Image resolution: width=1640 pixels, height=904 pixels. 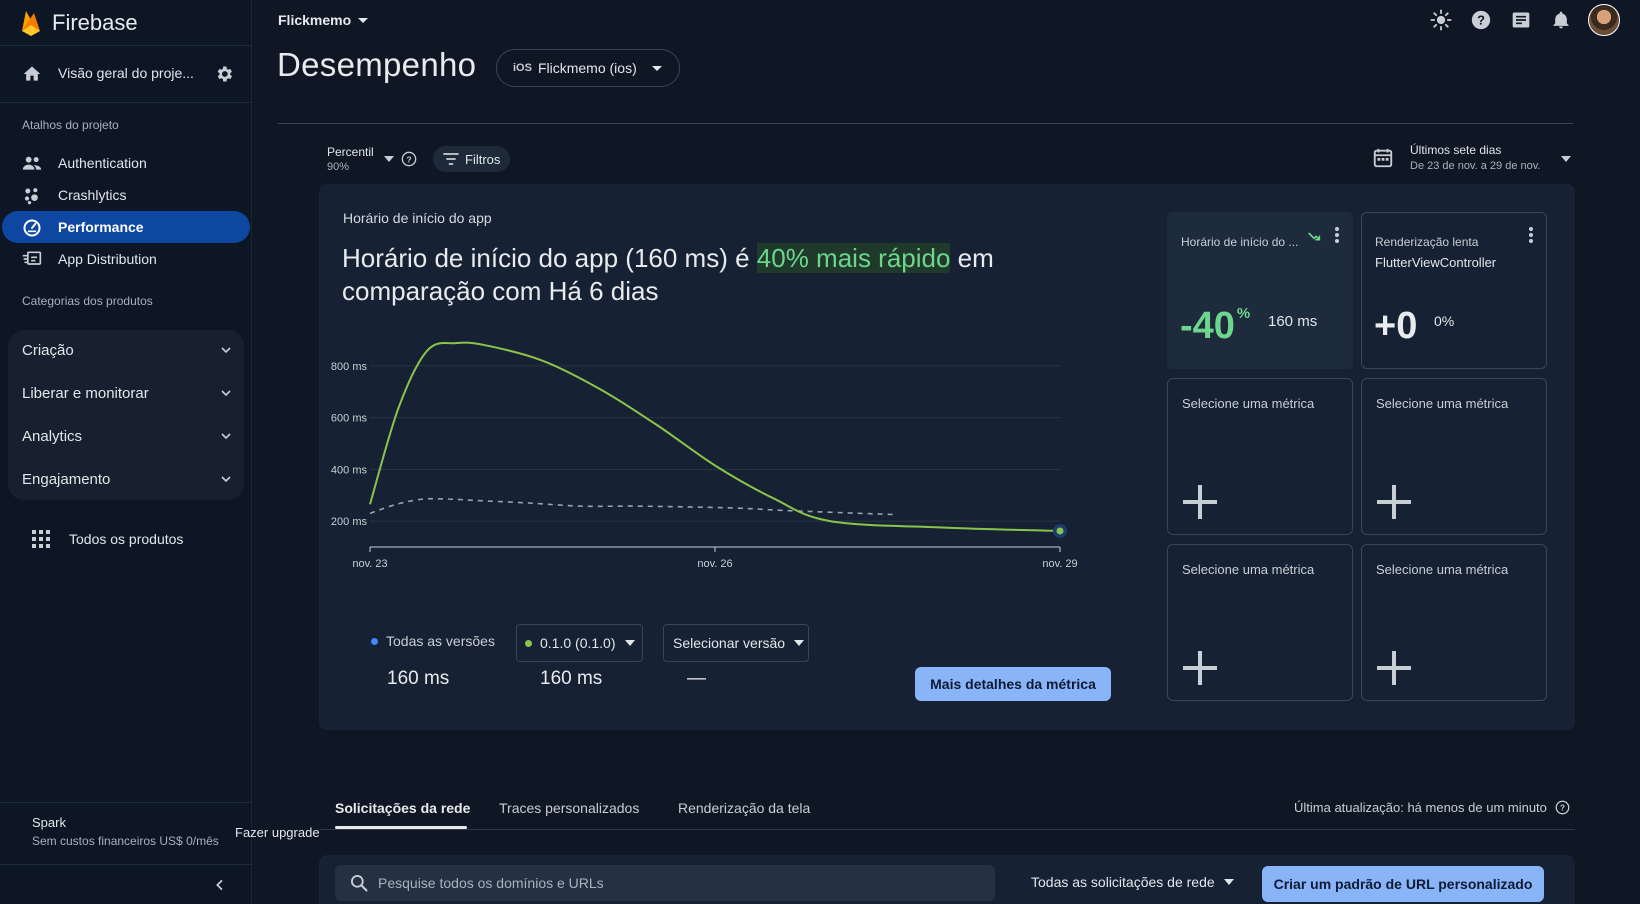 I want to click on search-input, so click(x=678, y=883).